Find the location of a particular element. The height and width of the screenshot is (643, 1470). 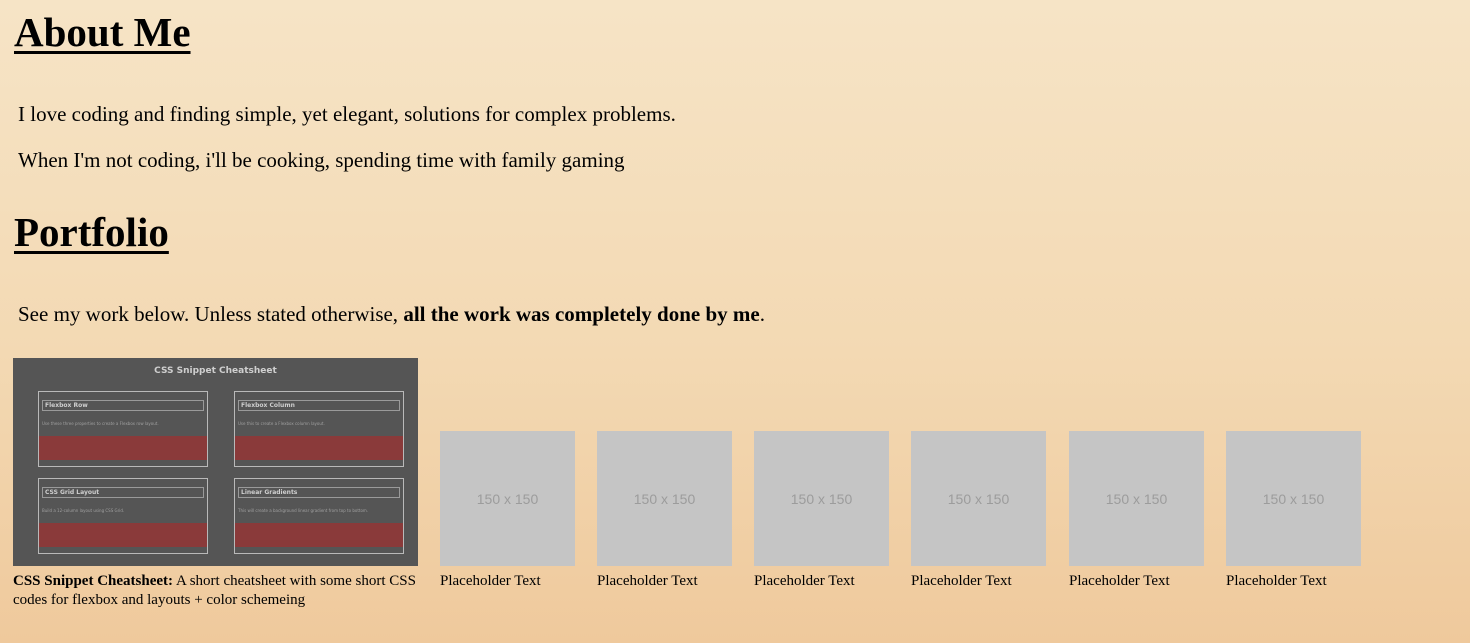

about-heading: About Me is located at coordinates (102, 32).